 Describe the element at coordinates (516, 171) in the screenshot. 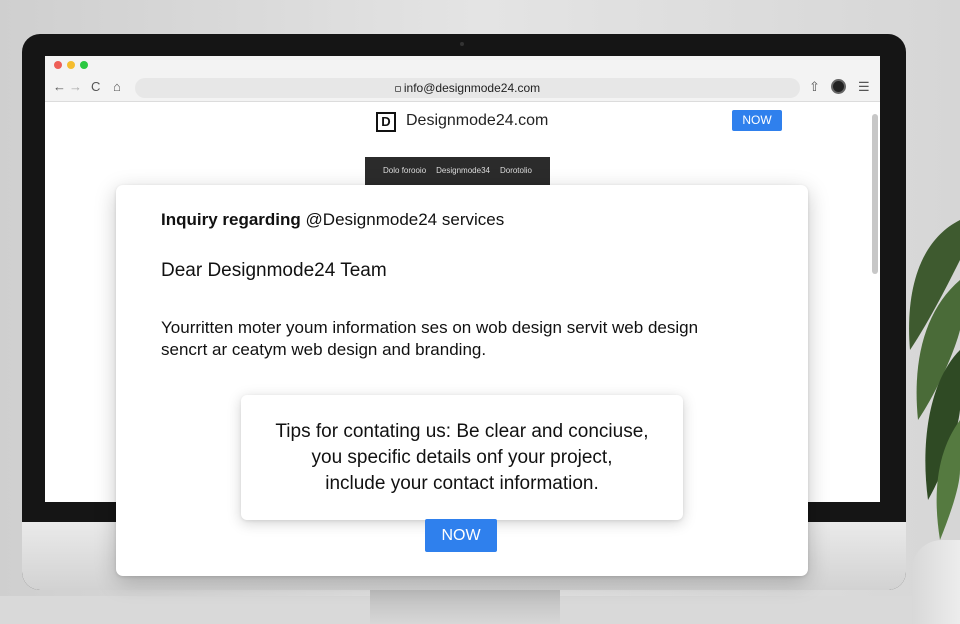

I see `strip-item: Dorotolio` at that location.